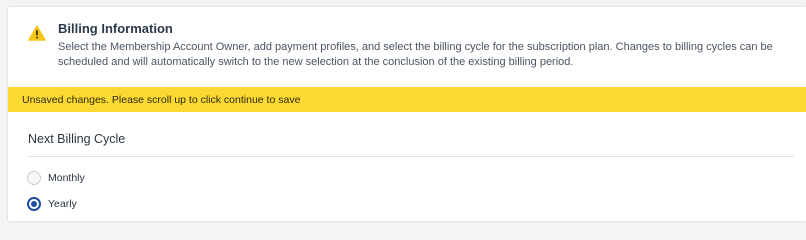 This screenshot has height=240, width=806. What do you see at coordinates (115, 28) in the screenshot?
I see `billing-info-title: Billing Information` at bounding box center [115, 28].